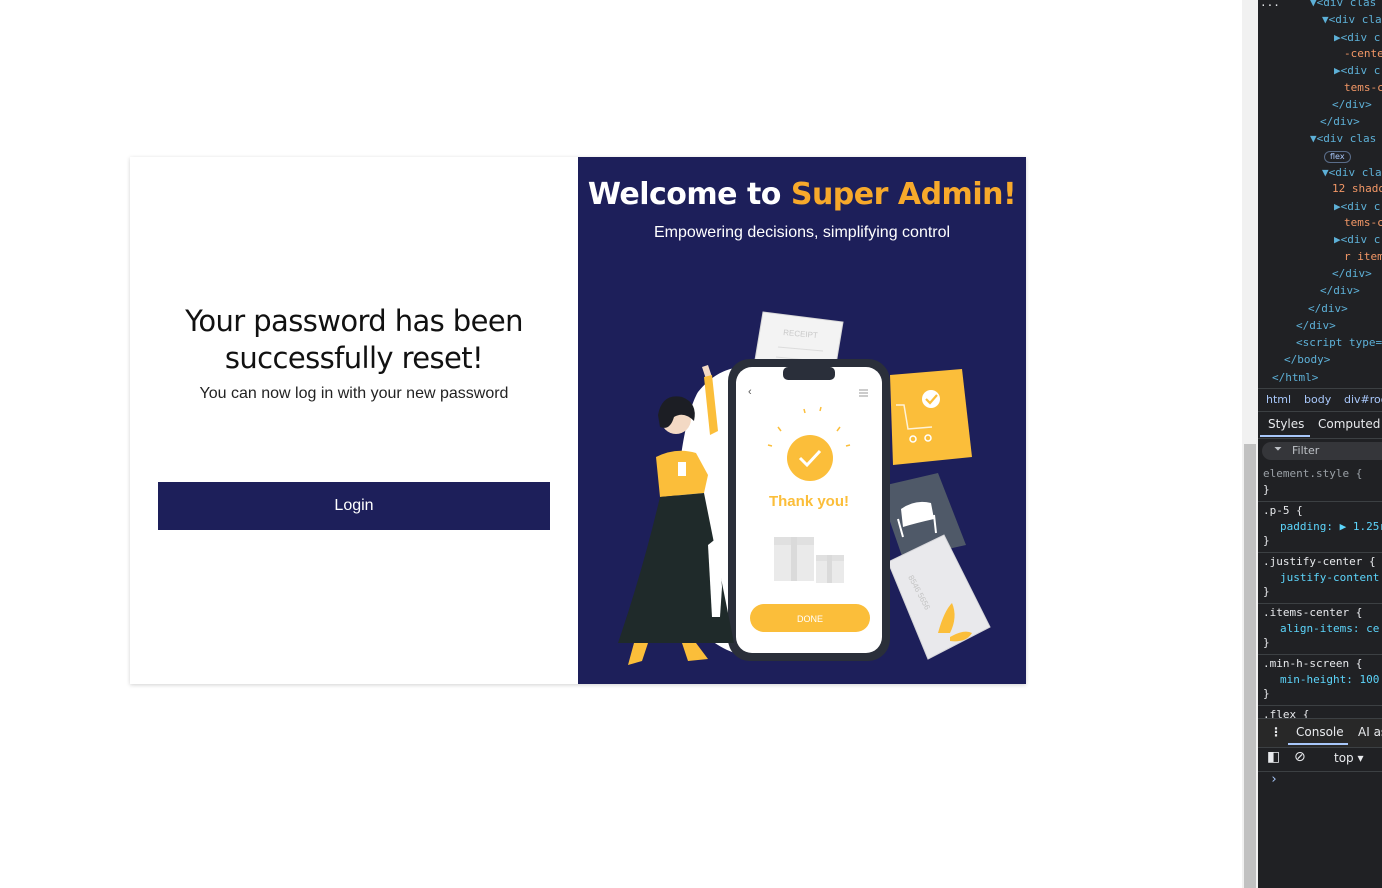  Describe the element at coordinates (1329, 680) in the screenshot. I see `rule-declaration: min-height: 100` at that location.